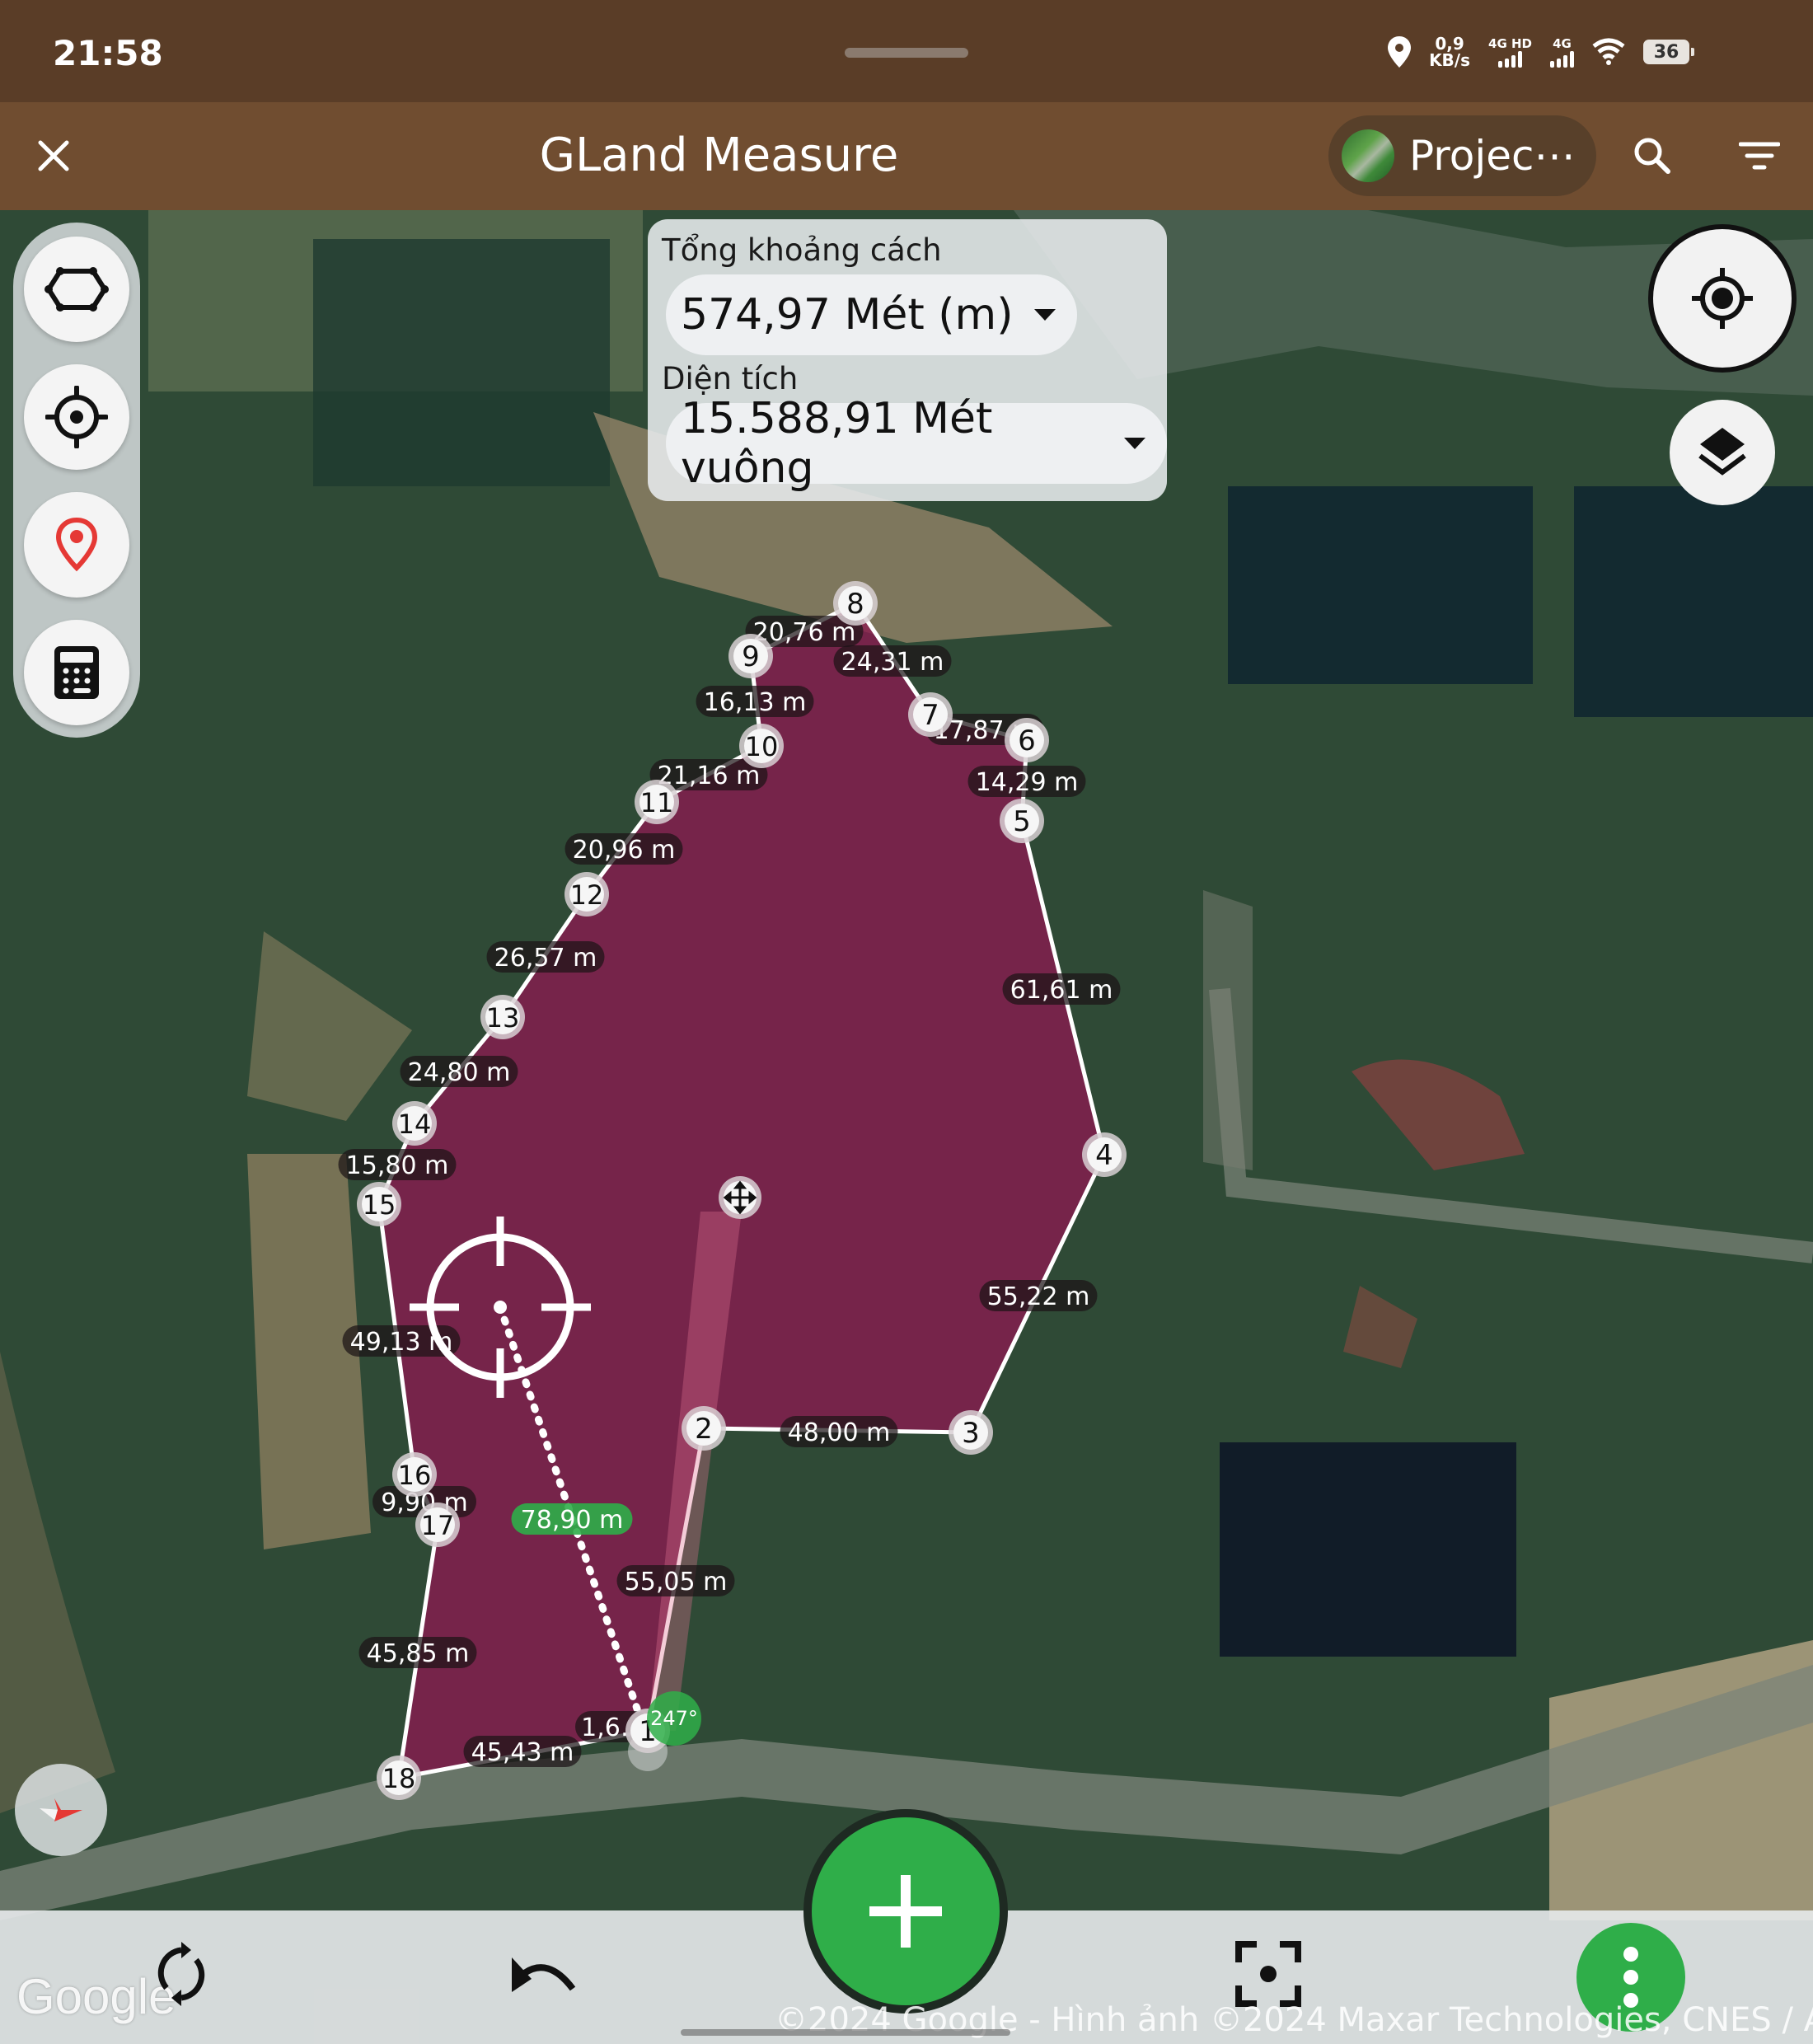  I want to click on segment-length-label: 45,43 m, so click(522, 1751).